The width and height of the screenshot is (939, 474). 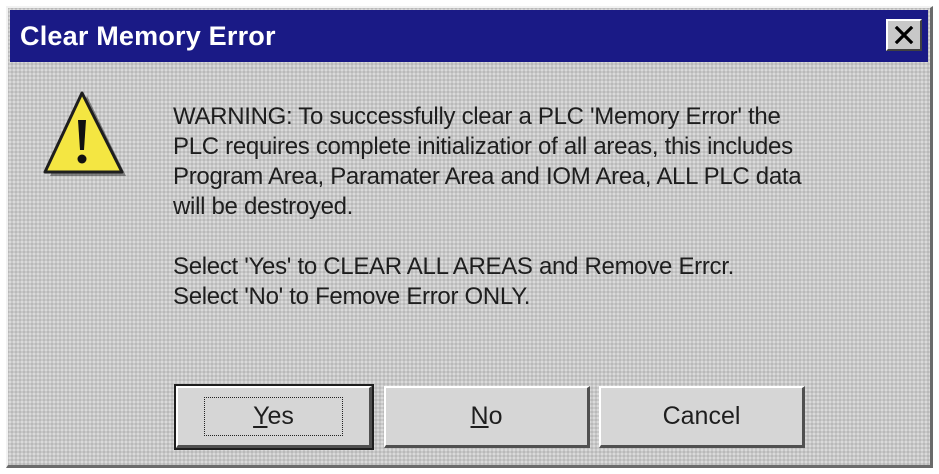 I want to click on accelerator-key: N, so click(x=479, y=416).